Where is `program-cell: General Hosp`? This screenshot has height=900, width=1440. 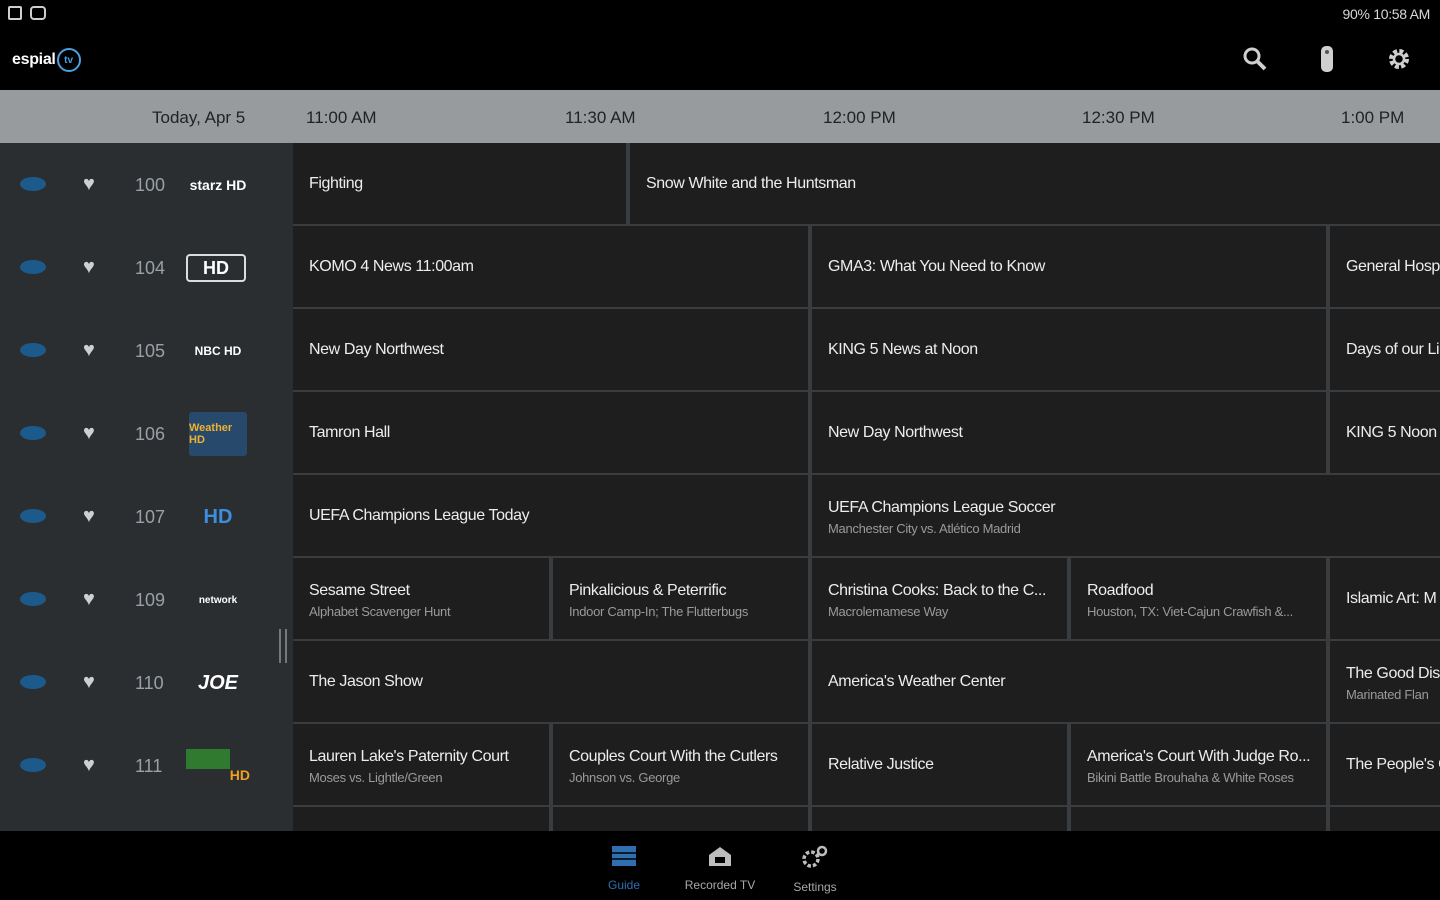 program-cell: General Hosp is located at coordinates (1385, 266).